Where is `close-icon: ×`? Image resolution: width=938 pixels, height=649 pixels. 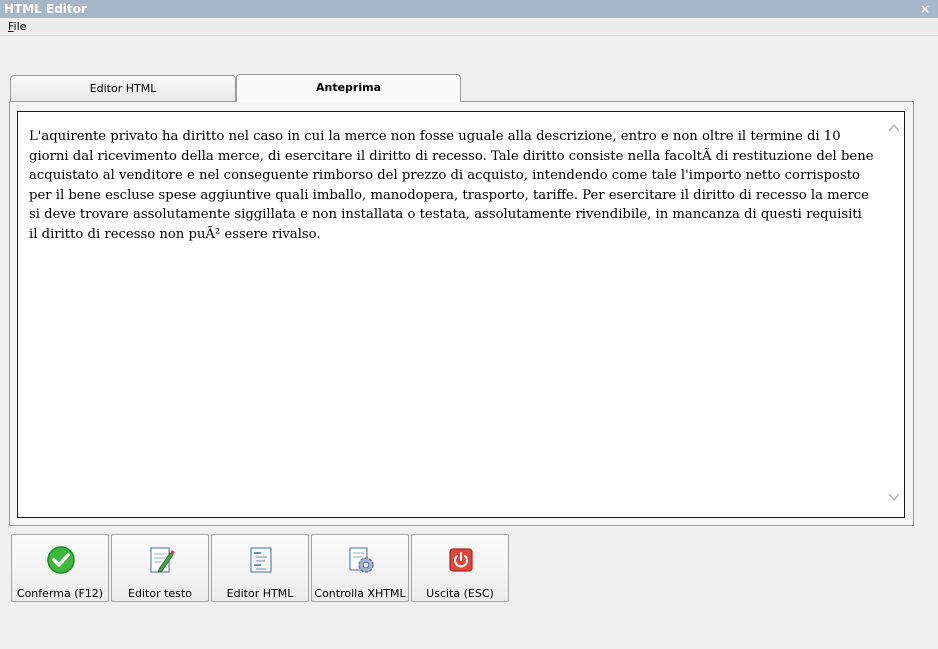 close-icon: × is located at coordinates (925, 9).